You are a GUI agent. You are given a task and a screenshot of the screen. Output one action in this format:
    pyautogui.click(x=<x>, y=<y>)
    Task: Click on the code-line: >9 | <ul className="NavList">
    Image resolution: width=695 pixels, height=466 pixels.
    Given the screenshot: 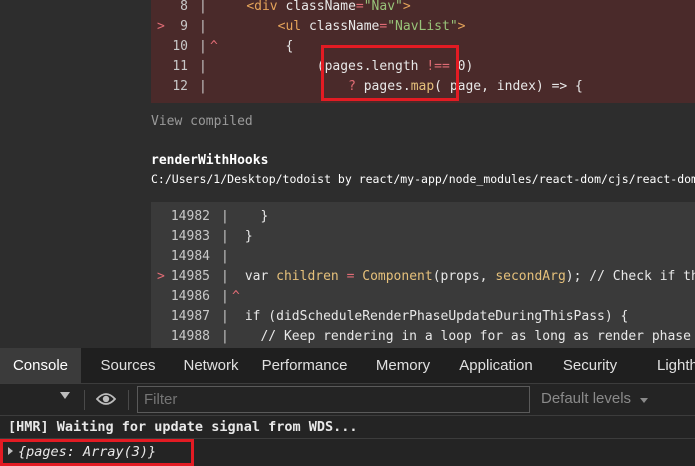 What is the action you would take?
    pyautogui.click(x=423, y=27)
    